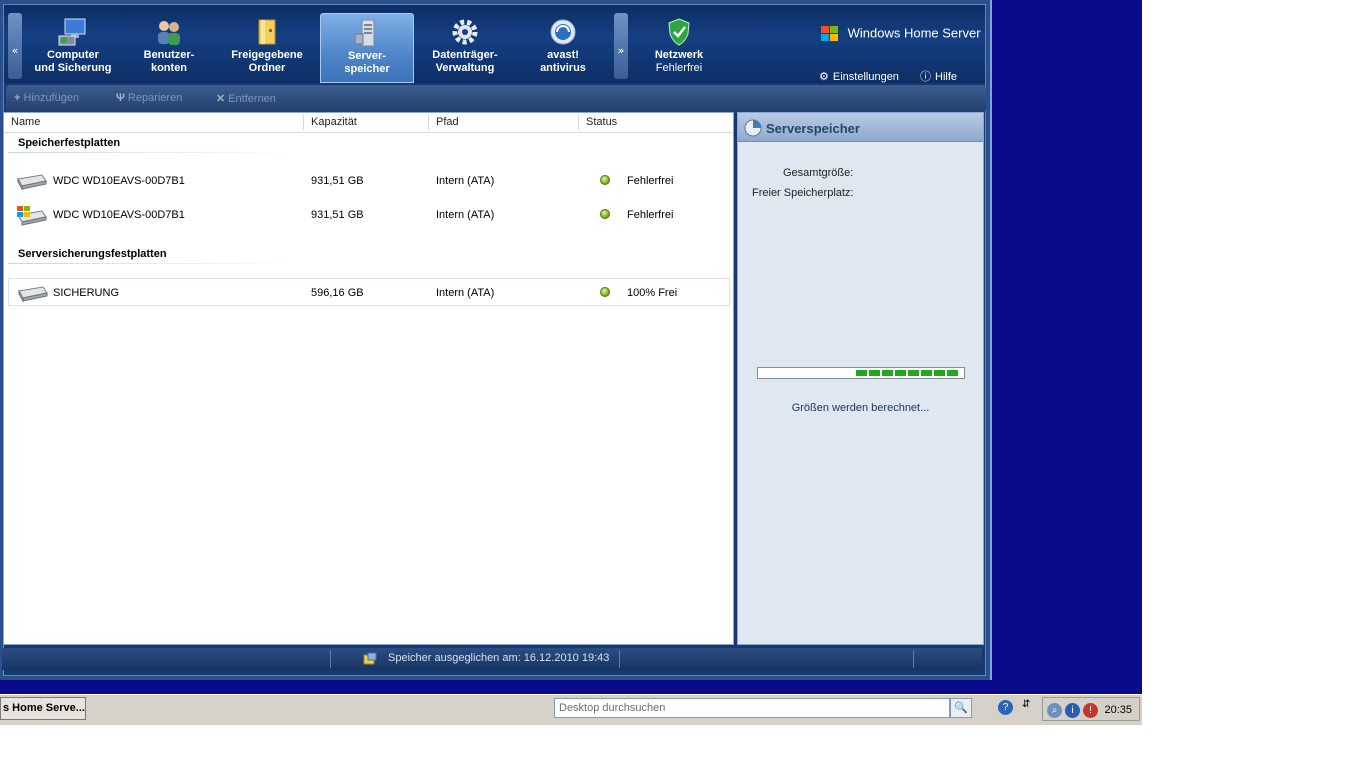 The width and height of the screenshot is (1364, 768). What do you see at coordinates (1054, 710) in the screenshot?
I see `search-tray-icon: ⌕` at bounding box center [1054, 710].